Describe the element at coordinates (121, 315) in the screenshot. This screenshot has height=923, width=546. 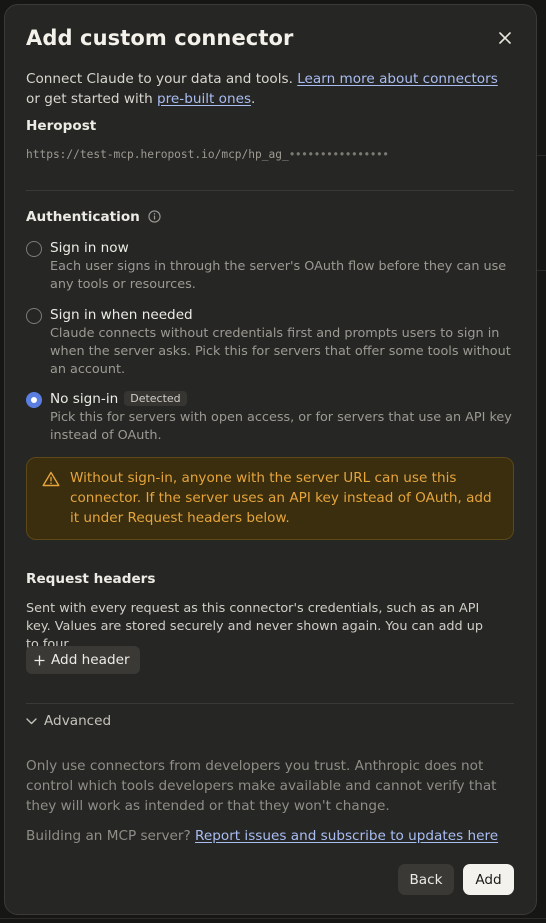
I see `auth-option-label: Sign in when needed` at that location.